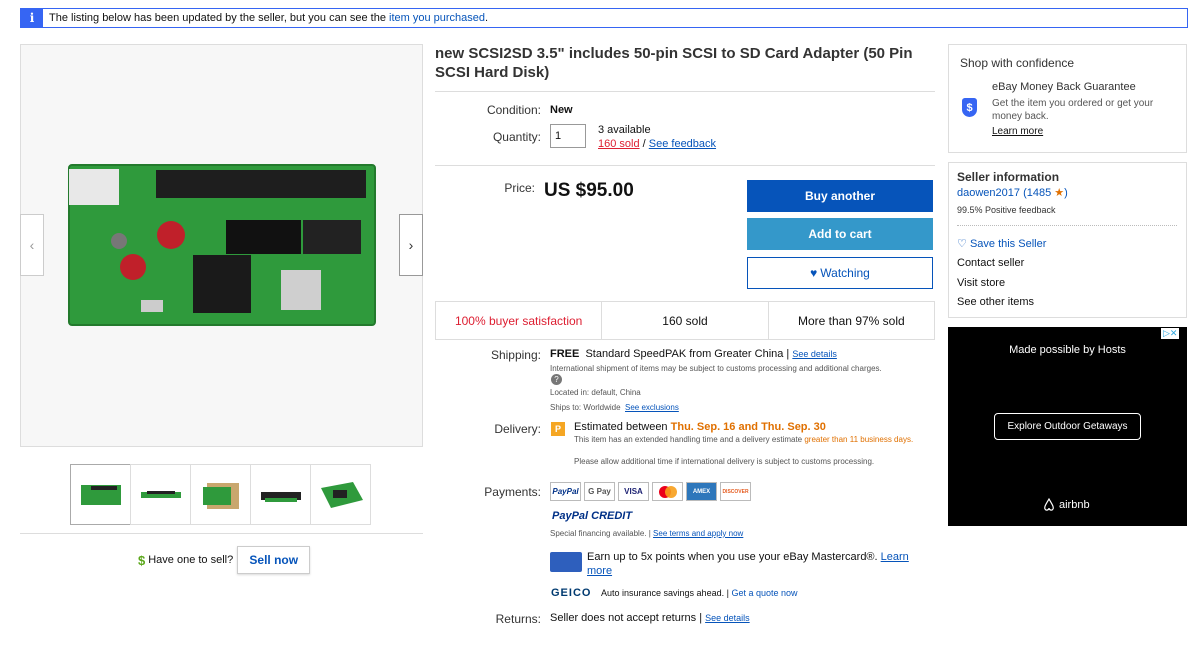 The height and width of the screenshot is (645, 1200). Describe the element at coordinates (517, 429) in the screenshot. I see `delivery-label: Delivery:` at that location.